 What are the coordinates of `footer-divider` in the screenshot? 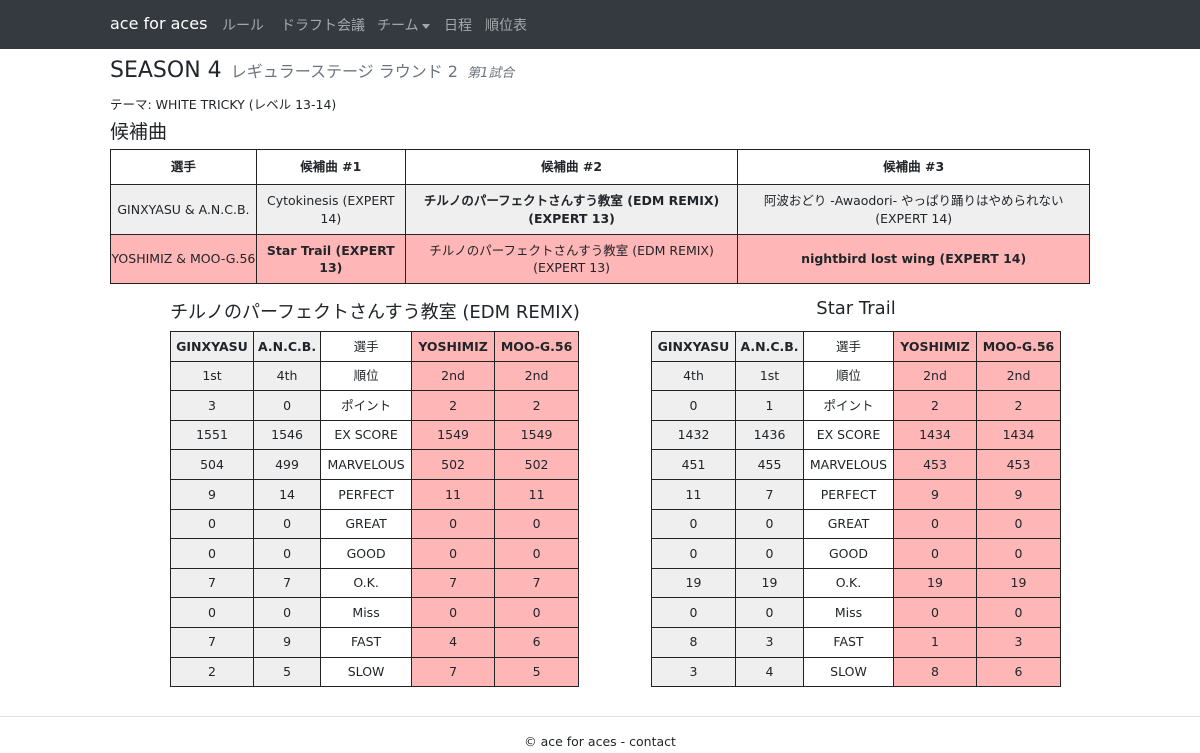 It's located at (600, 716).